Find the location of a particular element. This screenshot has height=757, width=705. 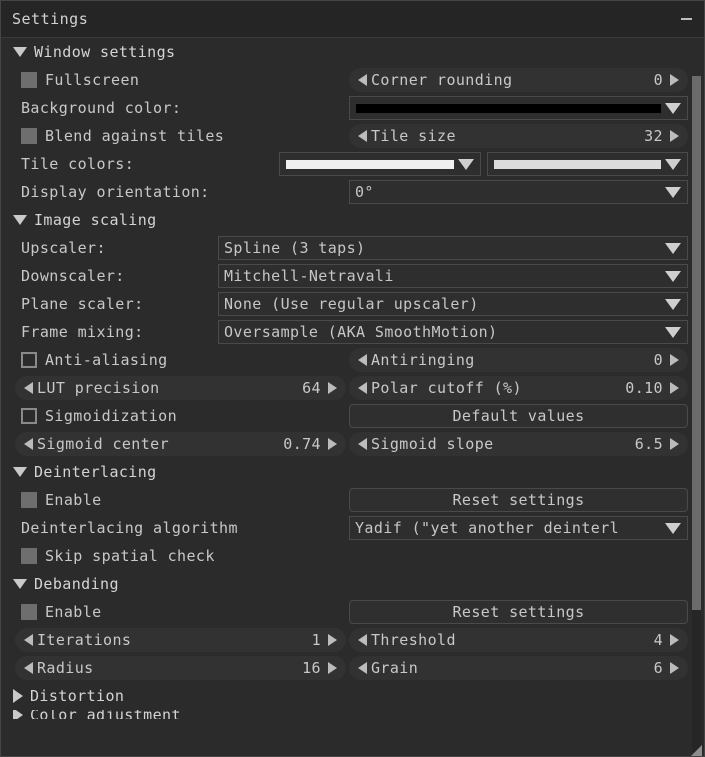

dropdown-upscaler: Spline (3 taps) is located at coordinates (453, 248).